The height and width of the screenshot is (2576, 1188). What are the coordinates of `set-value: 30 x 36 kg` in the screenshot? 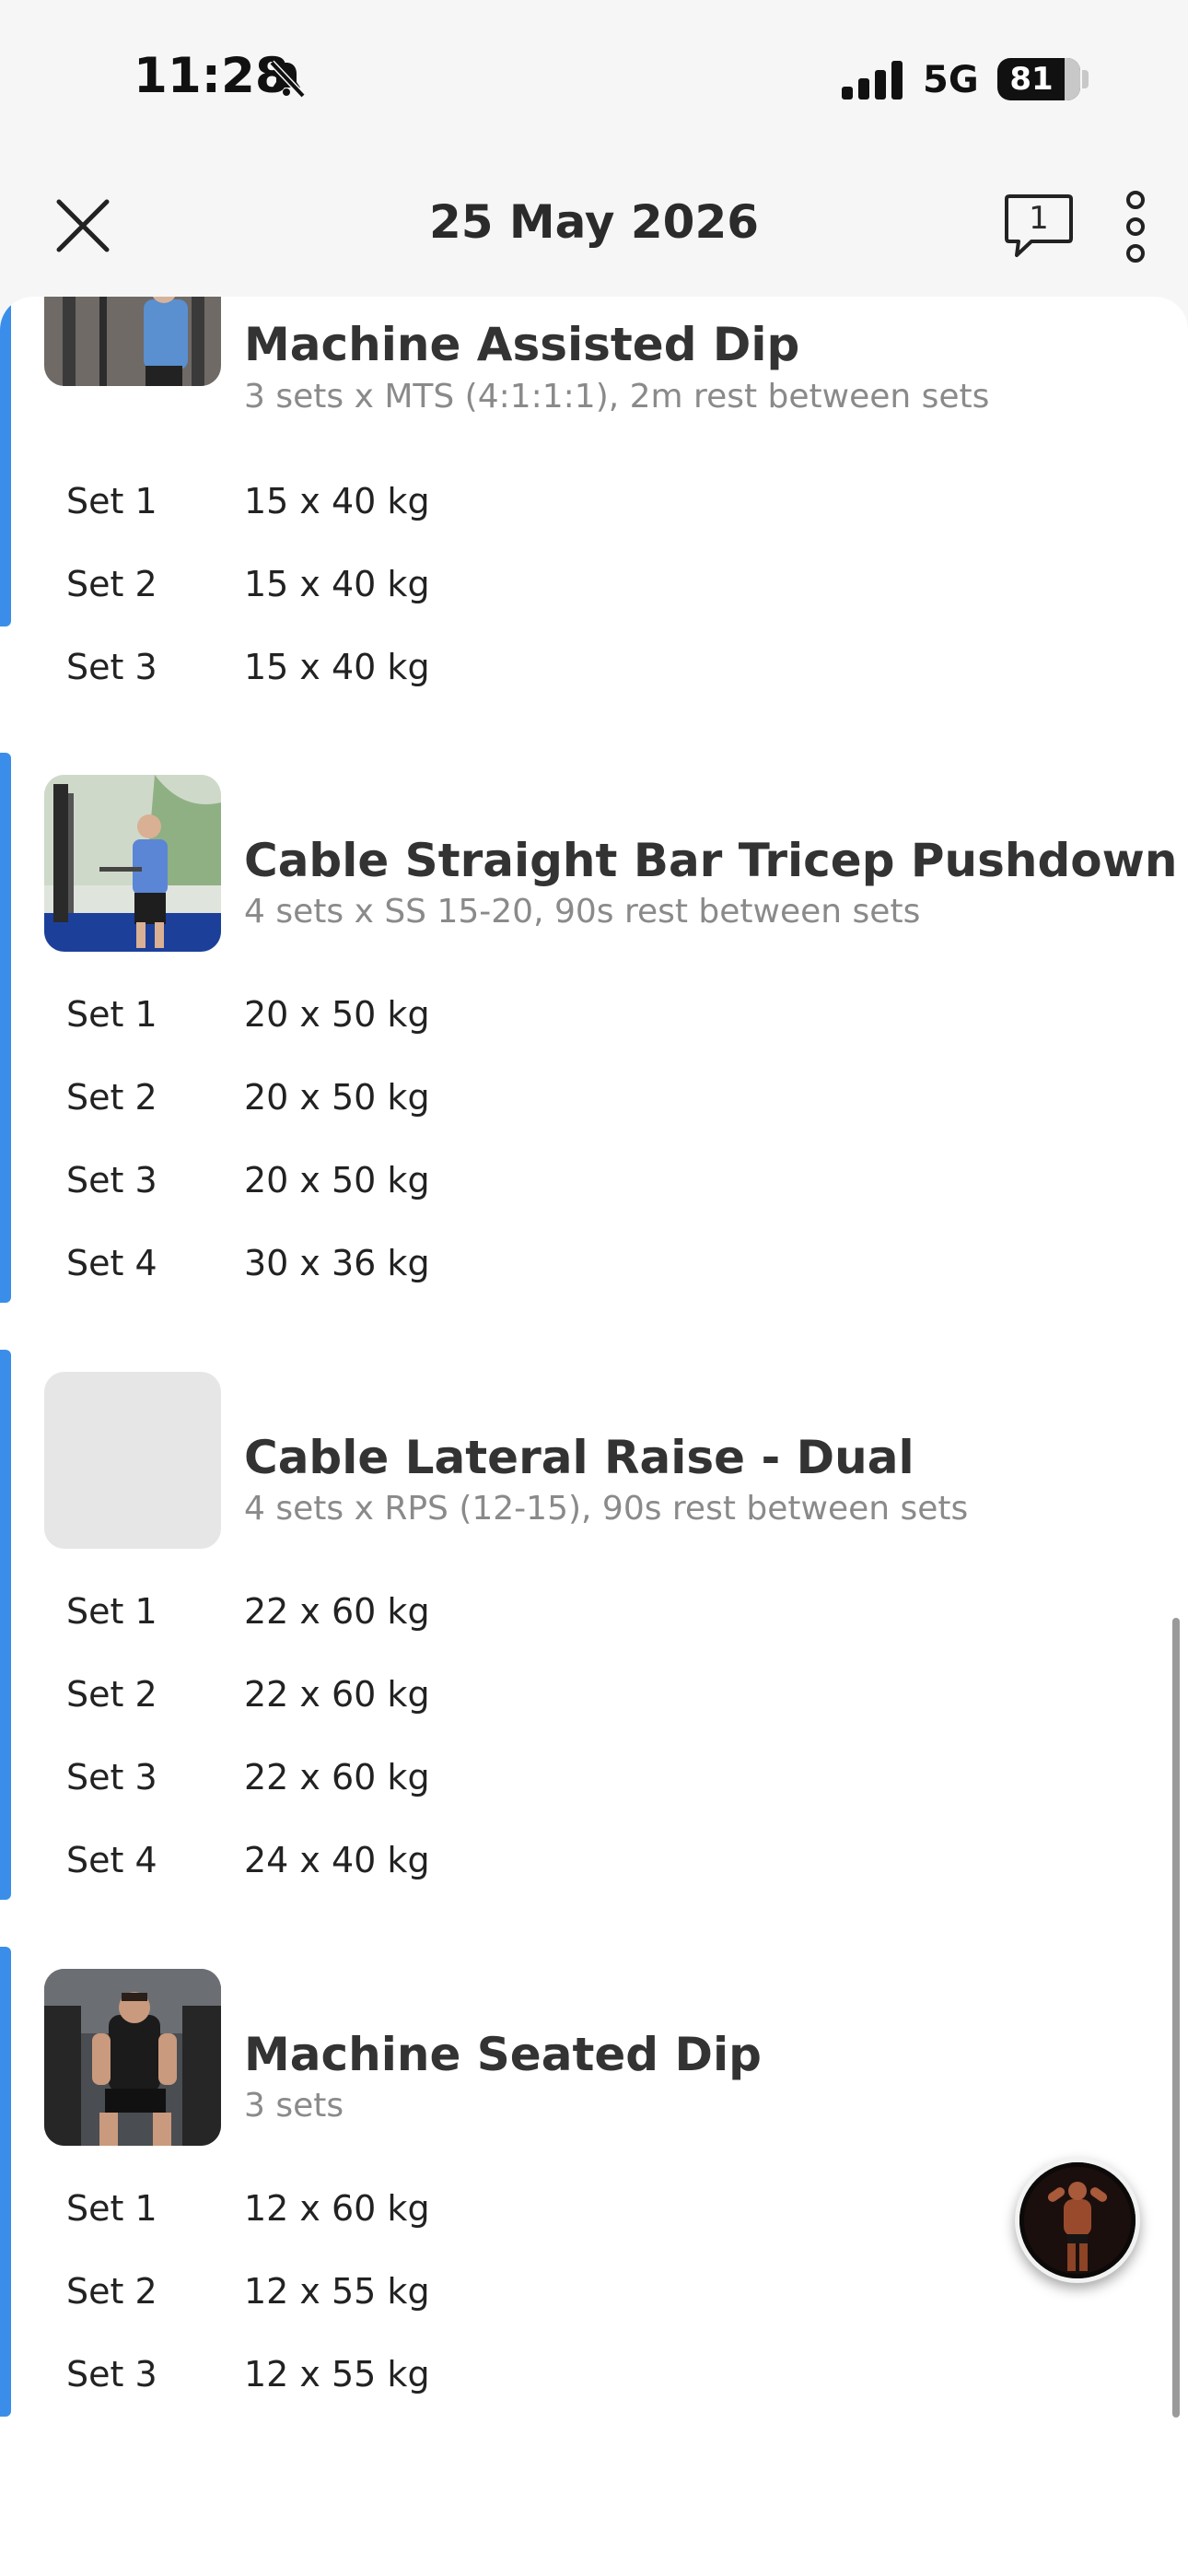 It's located at (337, 1263).